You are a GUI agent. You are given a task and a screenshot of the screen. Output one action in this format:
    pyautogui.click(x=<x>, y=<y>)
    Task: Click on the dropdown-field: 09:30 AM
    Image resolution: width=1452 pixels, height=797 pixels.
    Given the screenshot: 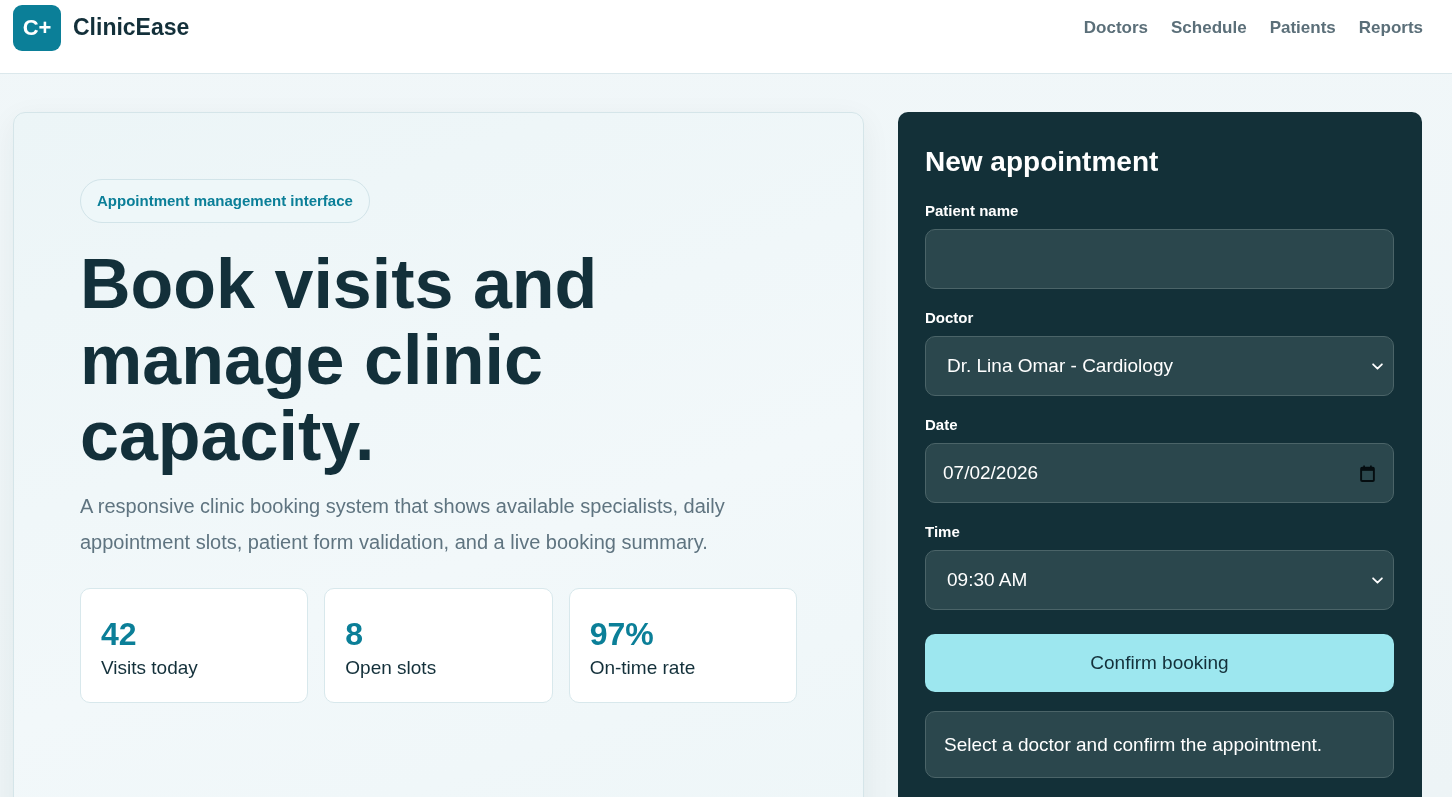 What is the action you would take?
    pyautogui.click(x=1159, y=580)
    